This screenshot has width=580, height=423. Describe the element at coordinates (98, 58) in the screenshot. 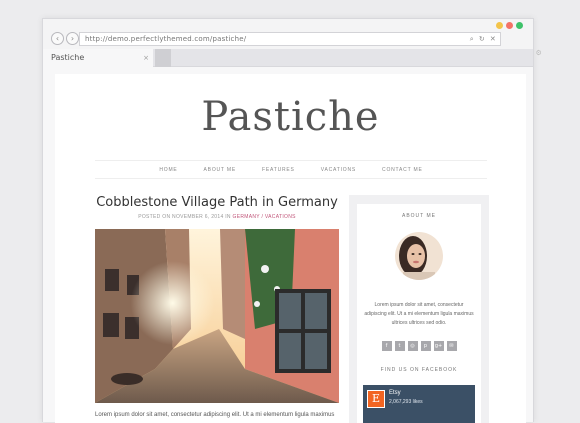

I see `tab-pastiche: Pastiche ×` at that location.